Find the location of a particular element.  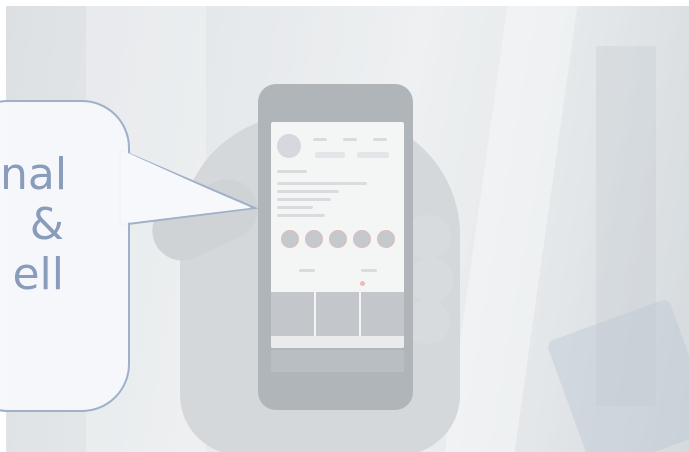

speech-bubble-text: nal & ell is located at coordinates (34, 224).